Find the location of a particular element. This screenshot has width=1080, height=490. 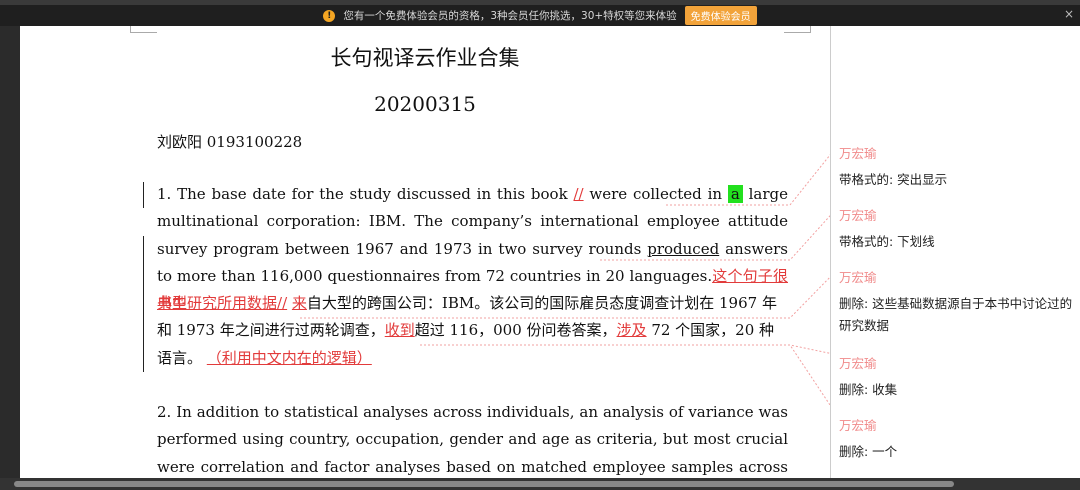

comment-text: 带格式的: 突出显示 is located at coordinates (893, 179).